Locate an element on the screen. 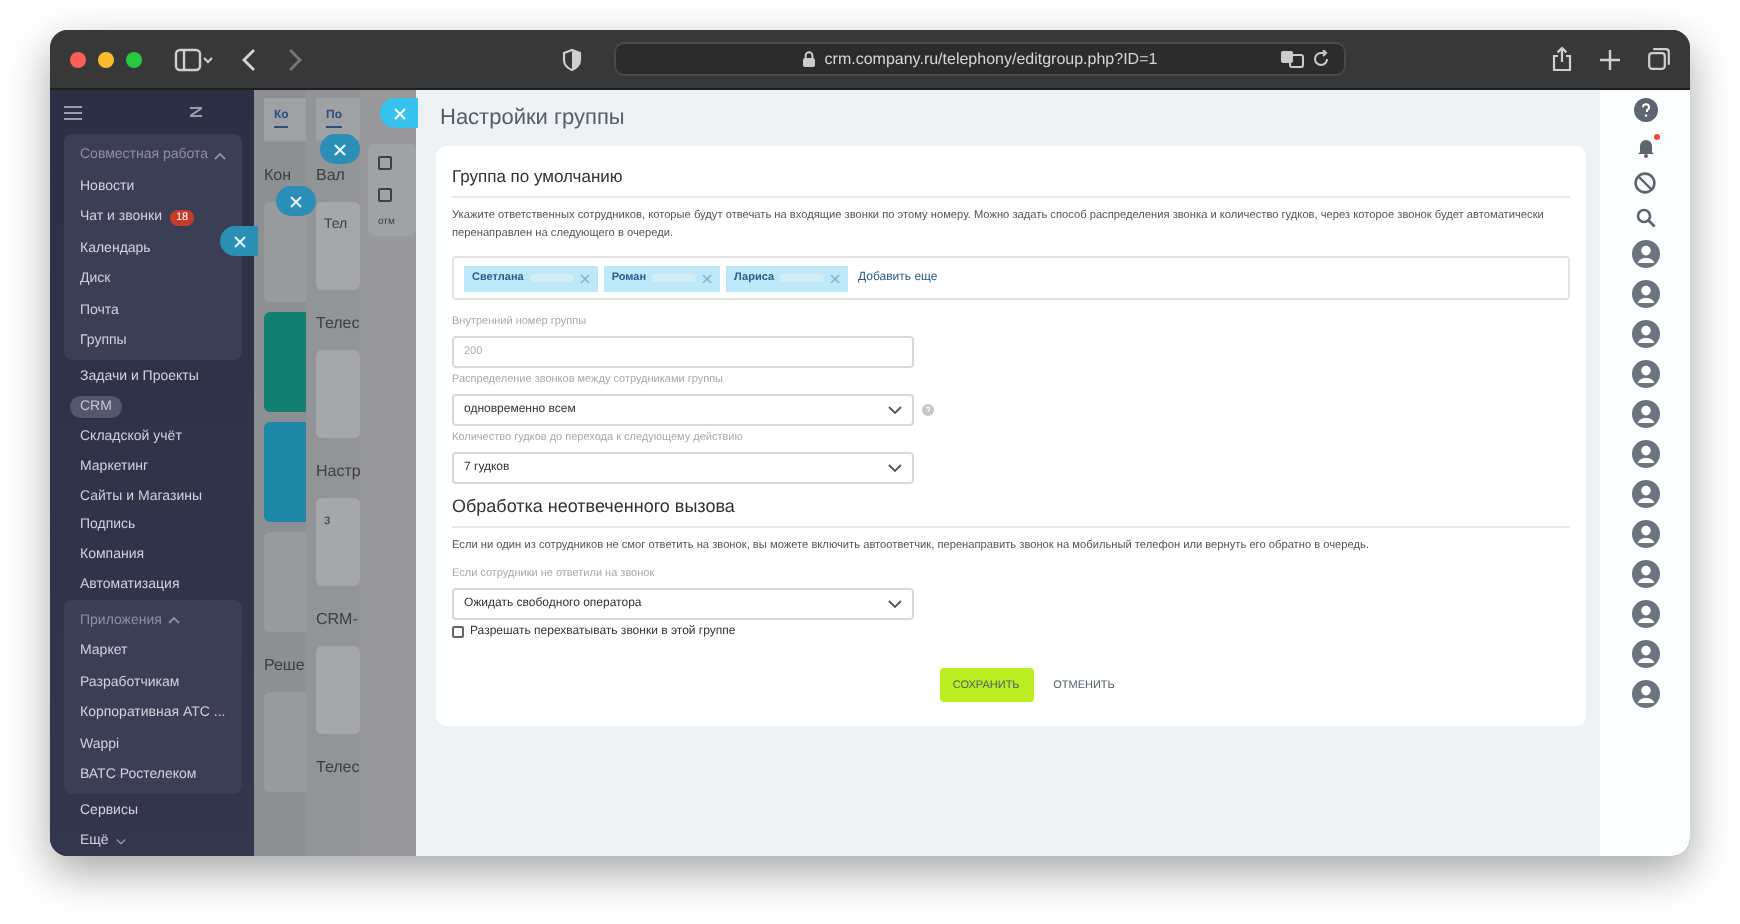 The image size is (1740, 924). blocked-circle-icon is located at coordinates (1645, 183).